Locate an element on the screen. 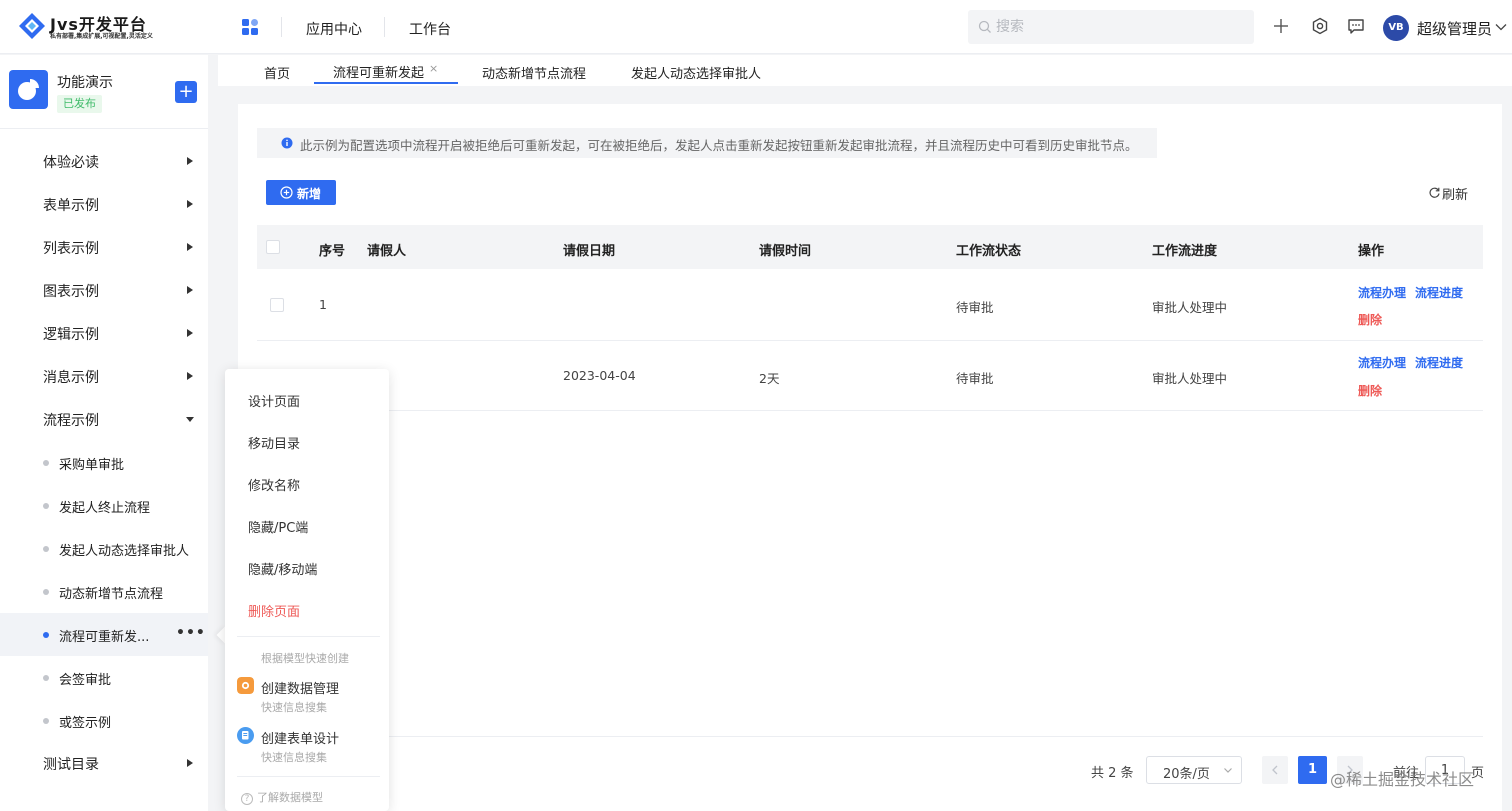 The height and width of the screenshot is (811, 1512). col-date: 请假日期 is located at coordinates (589, 251).